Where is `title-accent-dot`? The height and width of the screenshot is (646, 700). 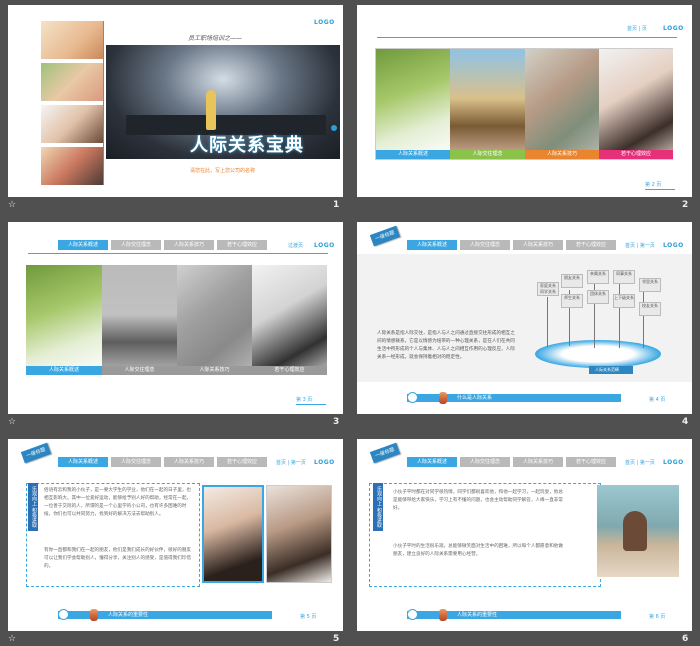
title-accent-dot is located at coordinates (334, 128).